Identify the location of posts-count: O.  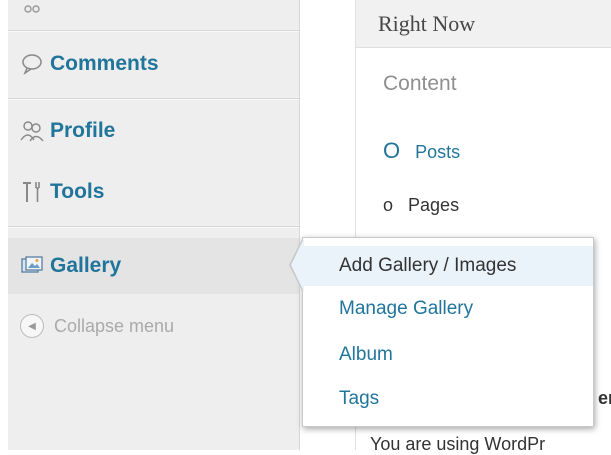
(391, 150).